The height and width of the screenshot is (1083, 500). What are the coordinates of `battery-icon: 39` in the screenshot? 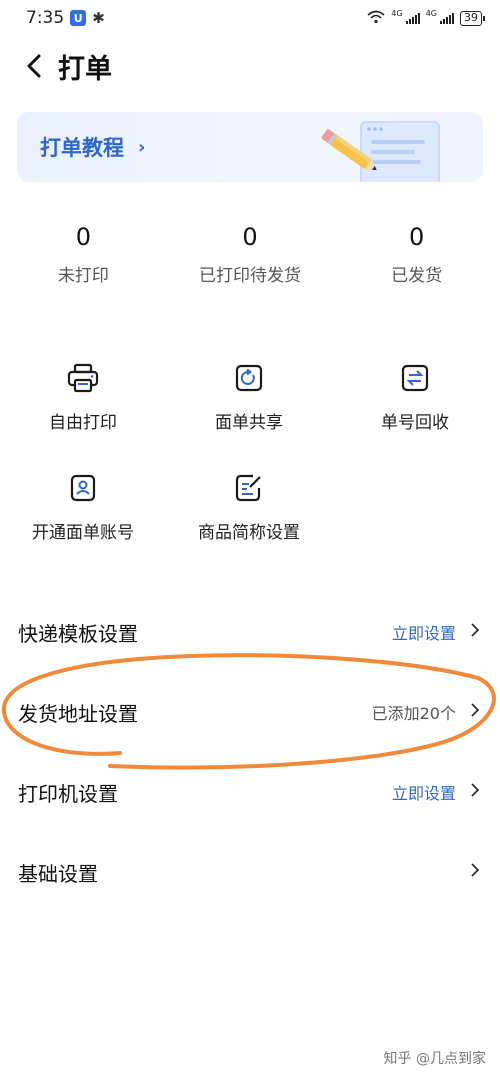 It's located at (472, 18).